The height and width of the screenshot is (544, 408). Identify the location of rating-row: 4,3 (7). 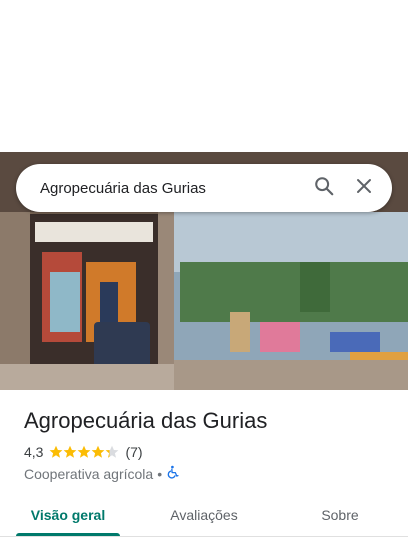
(83, 452).